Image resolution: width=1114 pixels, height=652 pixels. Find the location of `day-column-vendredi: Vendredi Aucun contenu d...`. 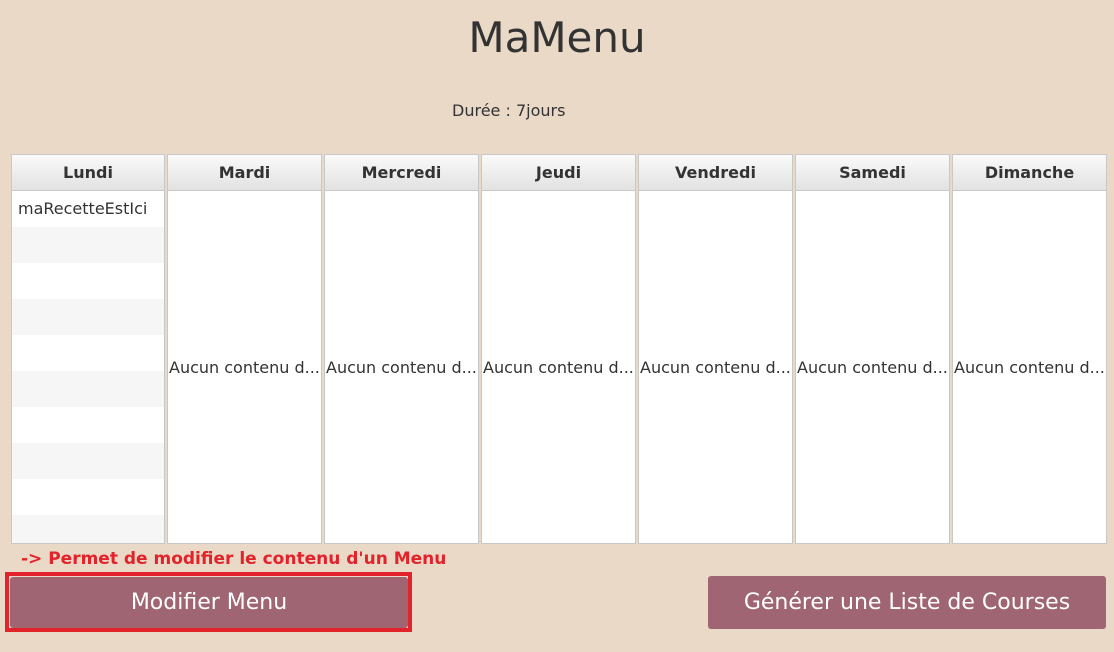

day-column-vendredi: Vendredi Aucun contenu d... is located at coordinates (715, 349).